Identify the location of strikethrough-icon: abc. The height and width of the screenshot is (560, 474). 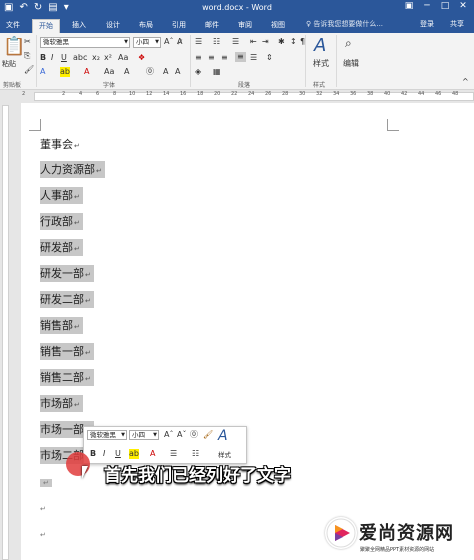
(80, 58).